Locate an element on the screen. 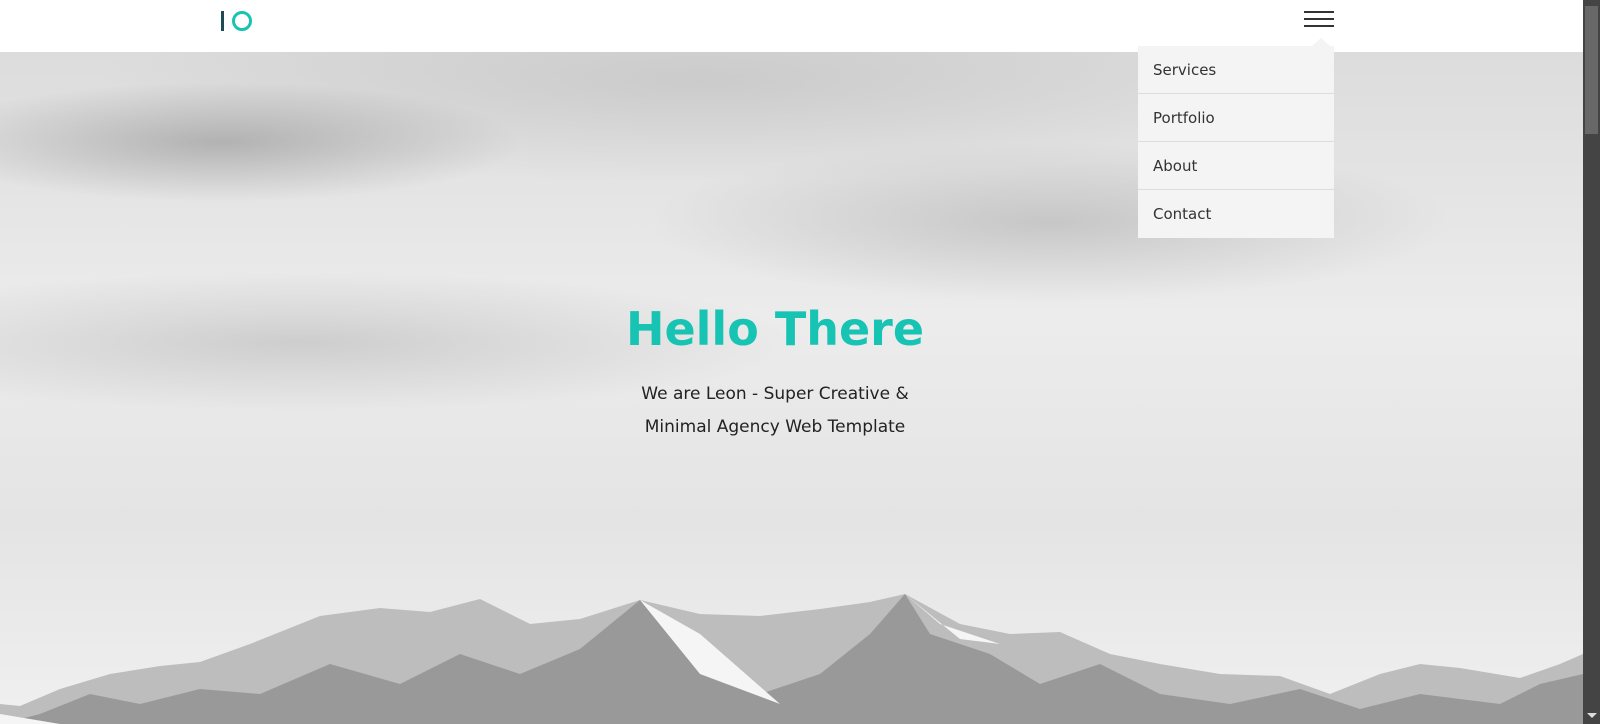 The image size is (1600, 724). hero-title: Hello There is located at coordinates (775, 329).